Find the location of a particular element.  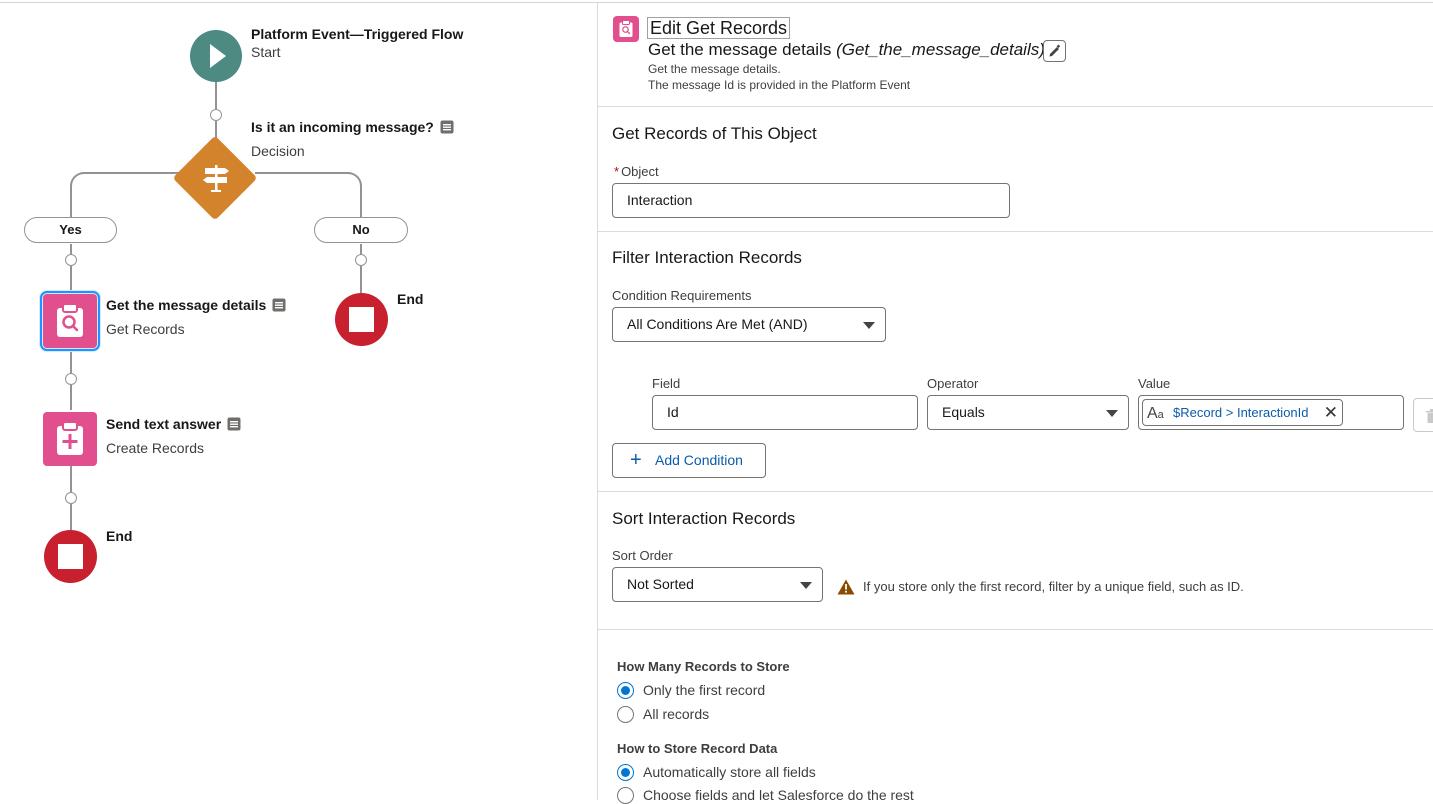

how-to-store-label: How to Store Record Data is located at coordinates (697, 748).